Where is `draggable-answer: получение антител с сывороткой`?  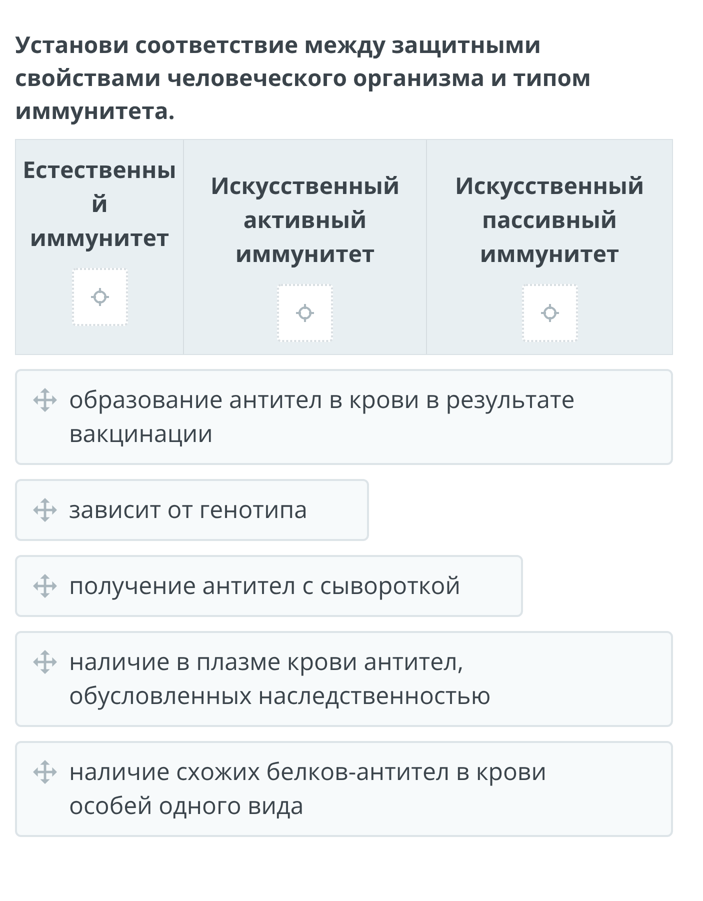
draggable-answer: получение антител с сывороткой is located at coordinates (268, 586).